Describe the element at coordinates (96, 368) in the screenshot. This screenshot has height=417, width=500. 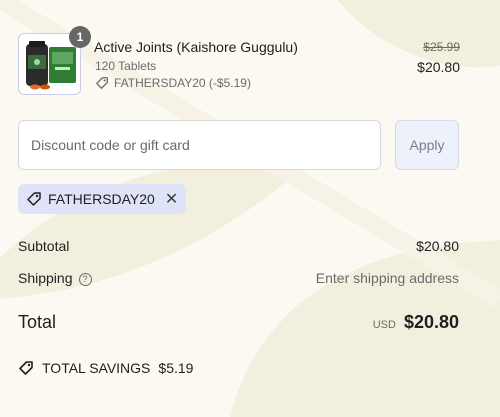
I see `savings-label: TOTAL SAVINGS` at that location.